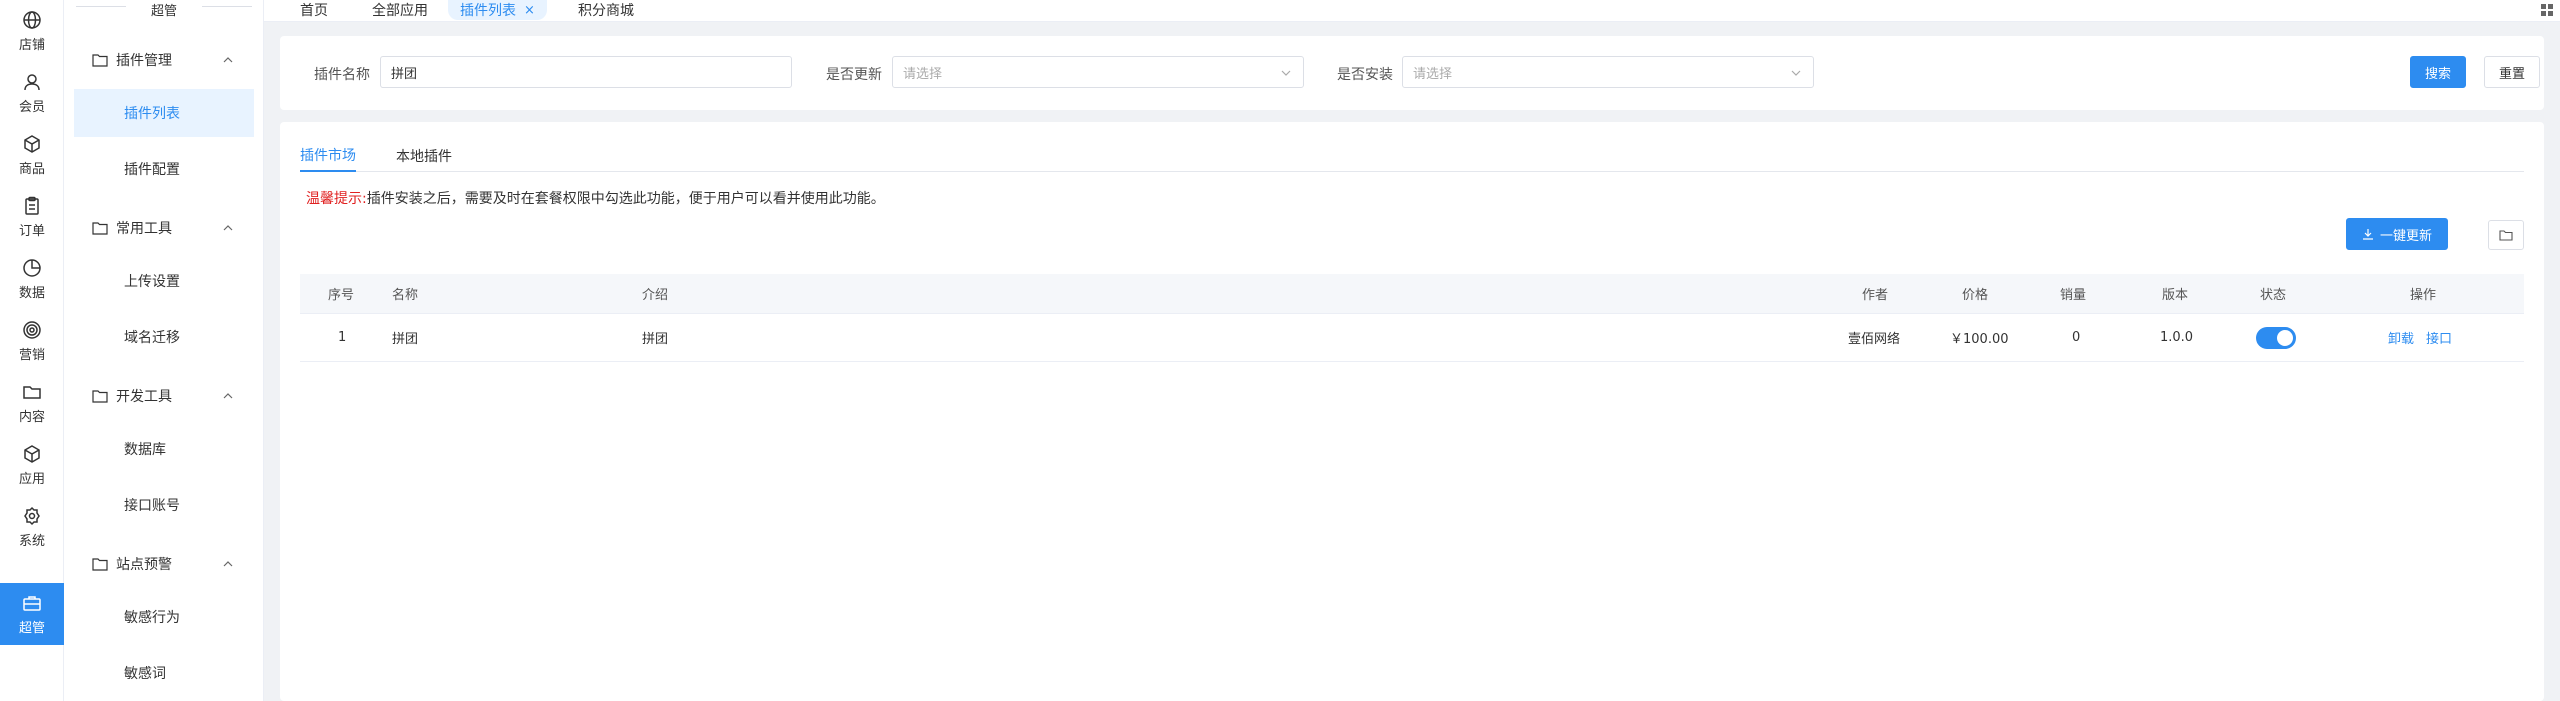  What do you see at coordinates (164, 281) in the screenshot?
I see `menu-item-upload-settings: 上传设置` at bounding box center [164, 281].